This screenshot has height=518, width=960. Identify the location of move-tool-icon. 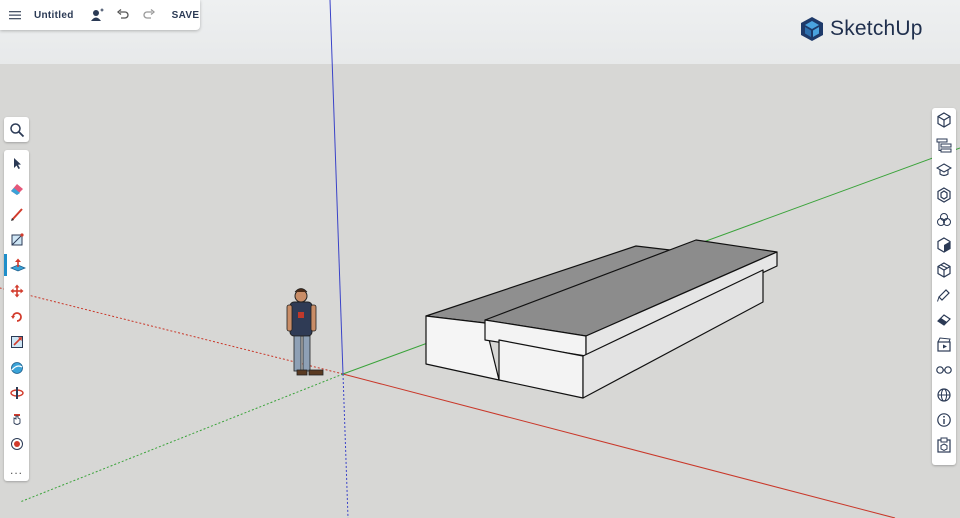
(16, 291).